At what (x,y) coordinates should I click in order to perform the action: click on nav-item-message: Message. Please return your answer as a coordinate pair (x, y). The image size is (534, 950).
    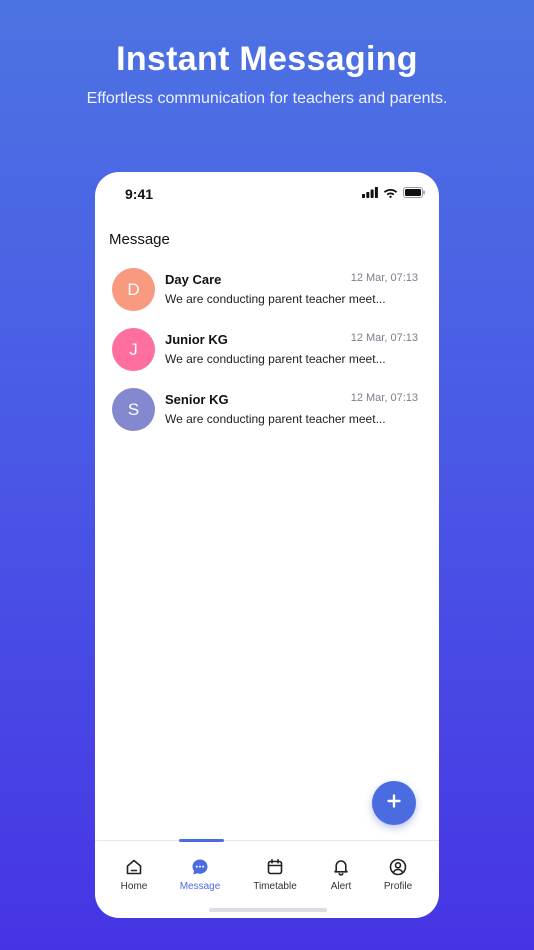
    Looking at the image, I should click on (200, 871).